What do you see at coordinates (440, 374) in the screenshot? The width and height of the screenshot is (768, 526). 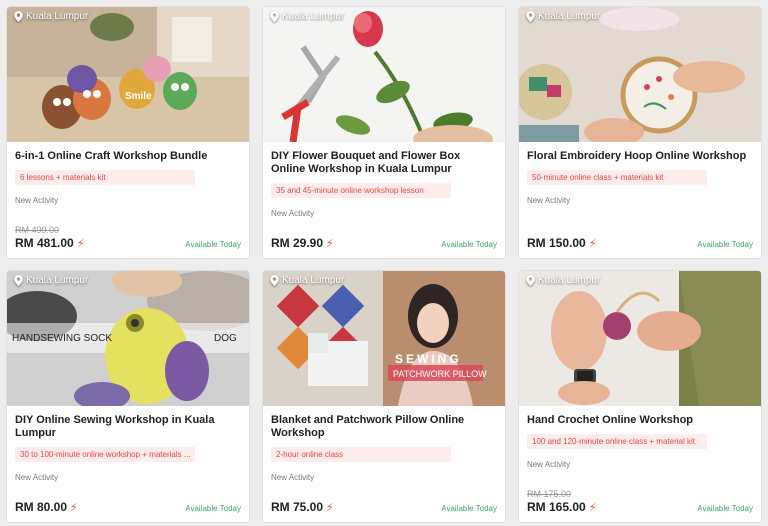 I see `image-caption: PATCHWORK PILLOW` at bounding box center [440, 374].